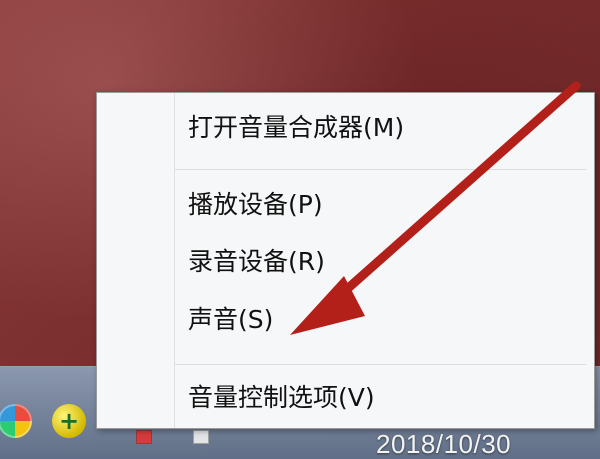  Describe the element at coordinates (255, 205) in the screenshot. I see `menu-item-playback-devices: 播放设备(P)` at that location.